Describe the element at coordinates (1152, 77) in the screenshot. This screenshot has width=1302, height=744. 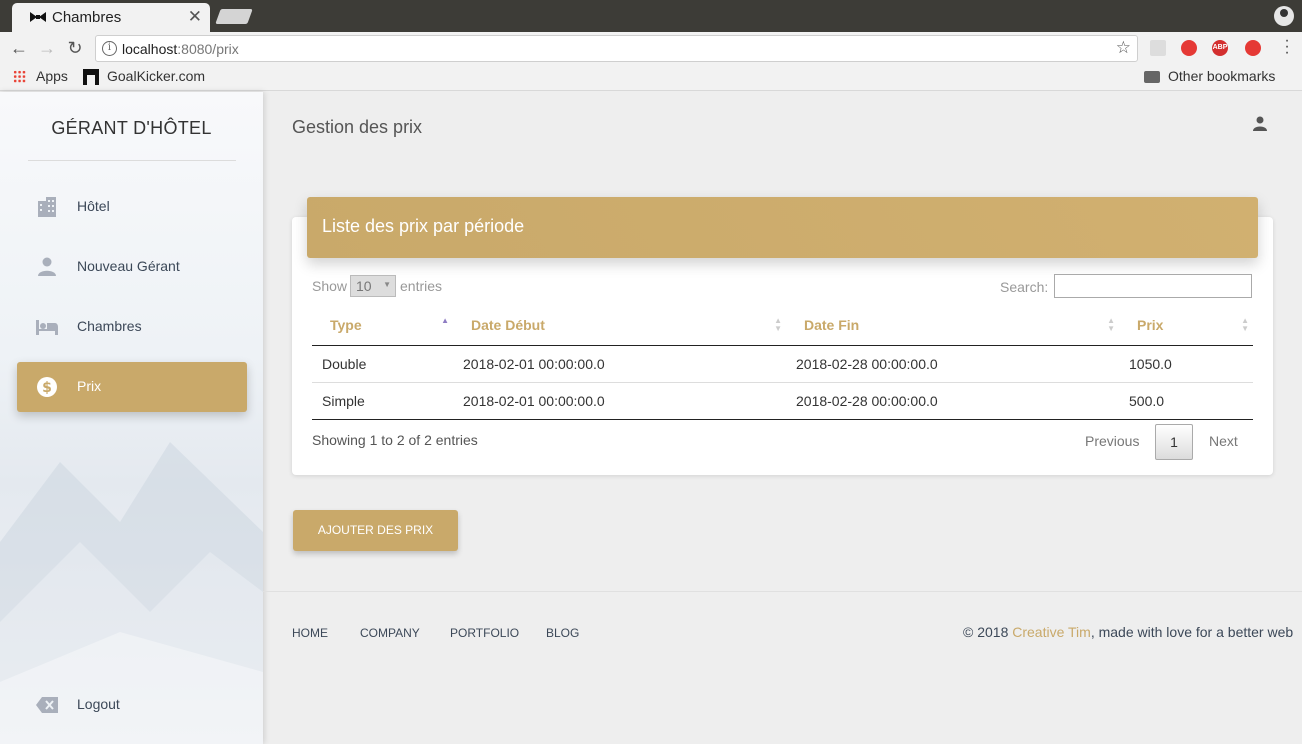
I see `folder-icon` at that location.